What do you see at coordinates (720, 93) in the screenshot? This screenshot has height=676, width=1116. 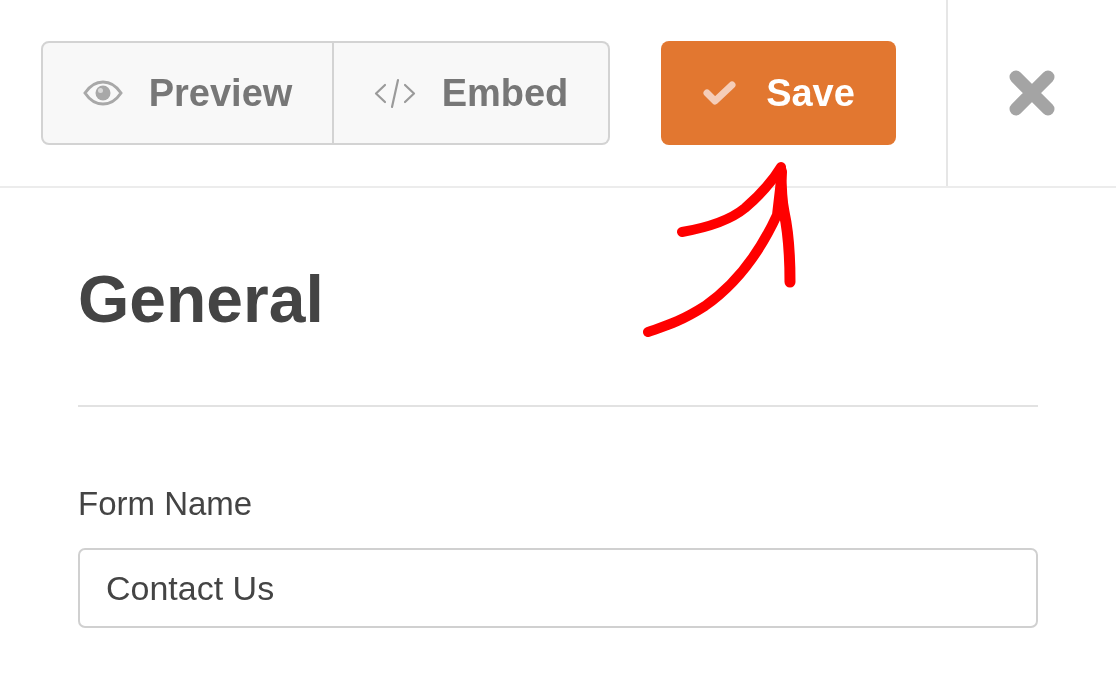 I see `check-icon` at bounding box center [720, 93].